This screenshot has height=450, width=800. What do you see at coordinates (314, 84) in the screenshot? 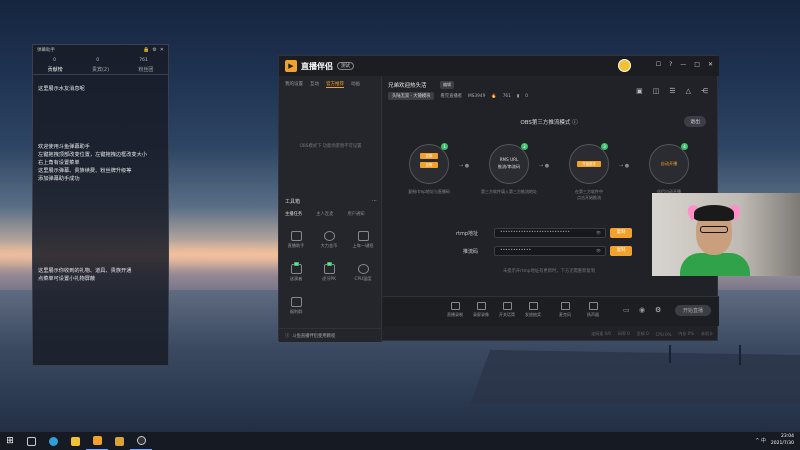
I see `tab-interact: 互动` at bounding box center [314, 84].